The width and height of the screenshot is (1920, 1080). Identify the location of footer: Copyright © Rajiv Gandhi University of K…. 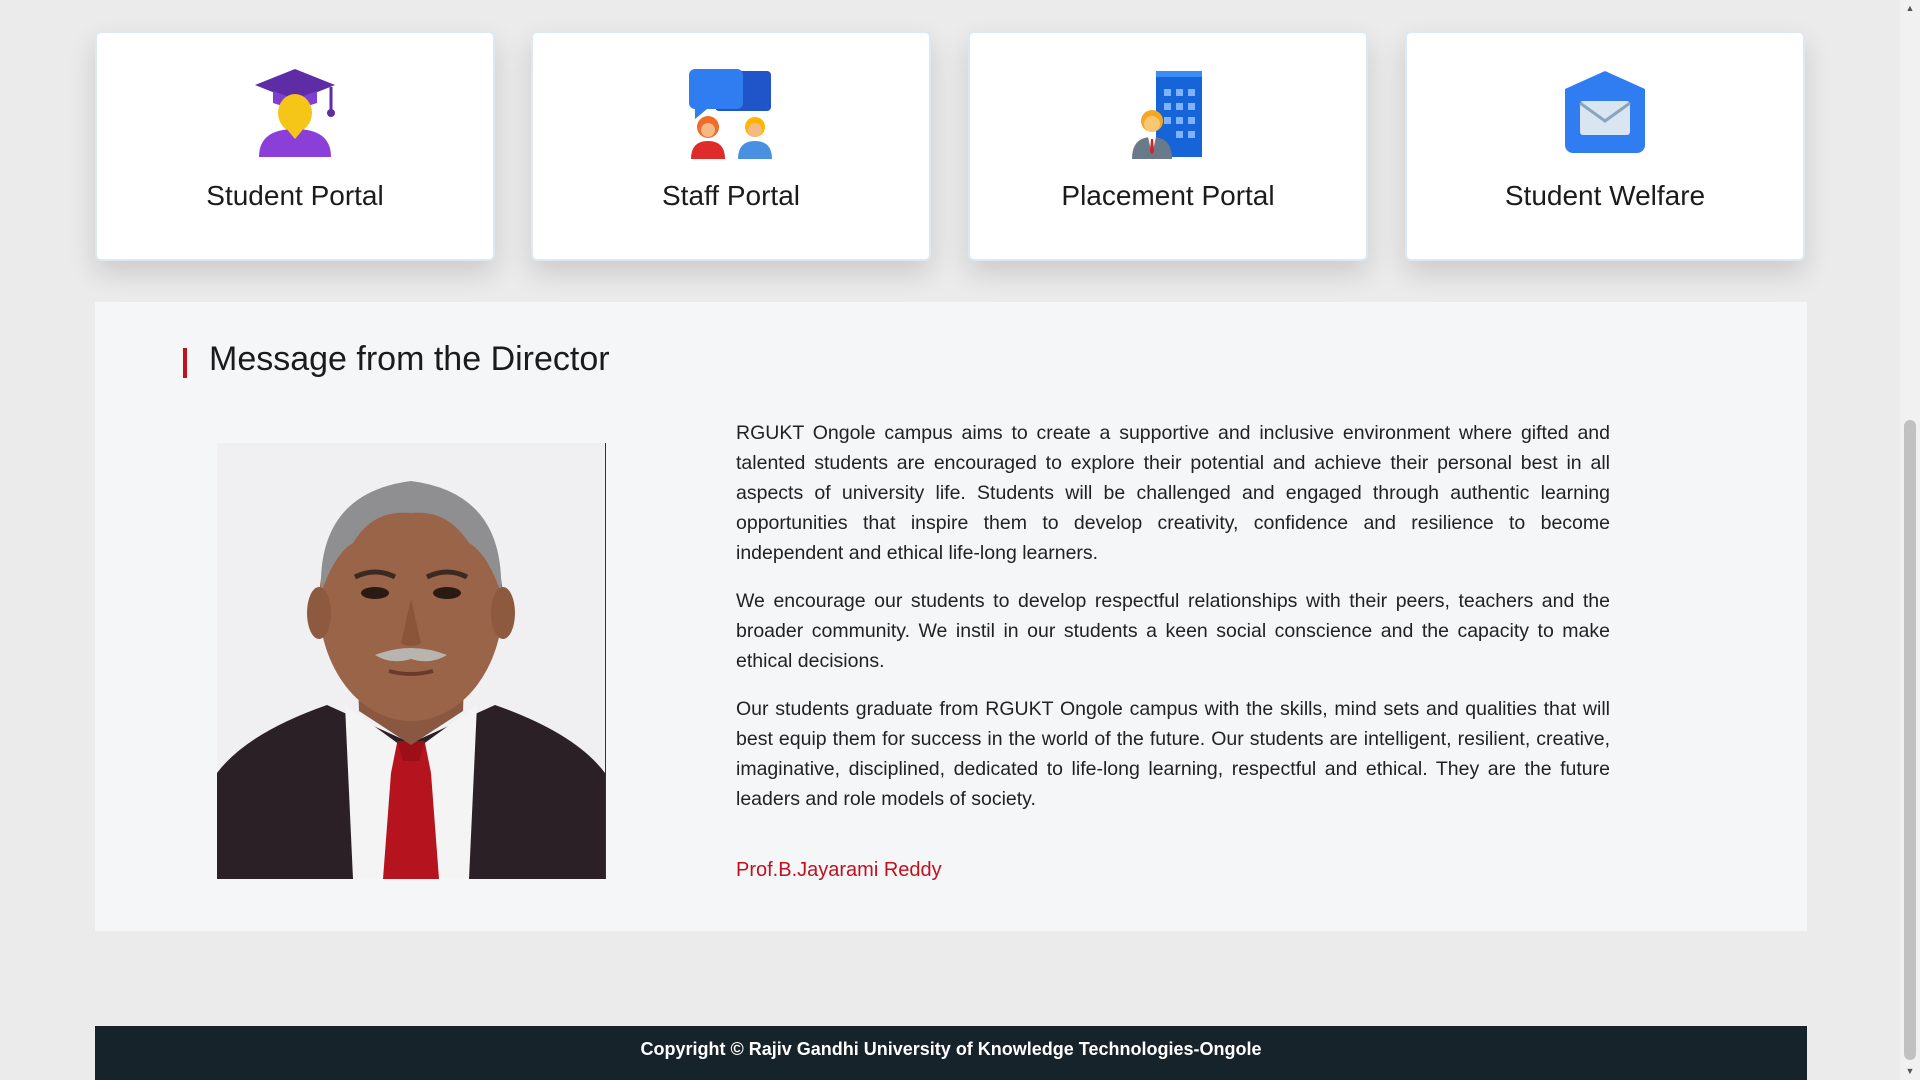
(951, 1053).